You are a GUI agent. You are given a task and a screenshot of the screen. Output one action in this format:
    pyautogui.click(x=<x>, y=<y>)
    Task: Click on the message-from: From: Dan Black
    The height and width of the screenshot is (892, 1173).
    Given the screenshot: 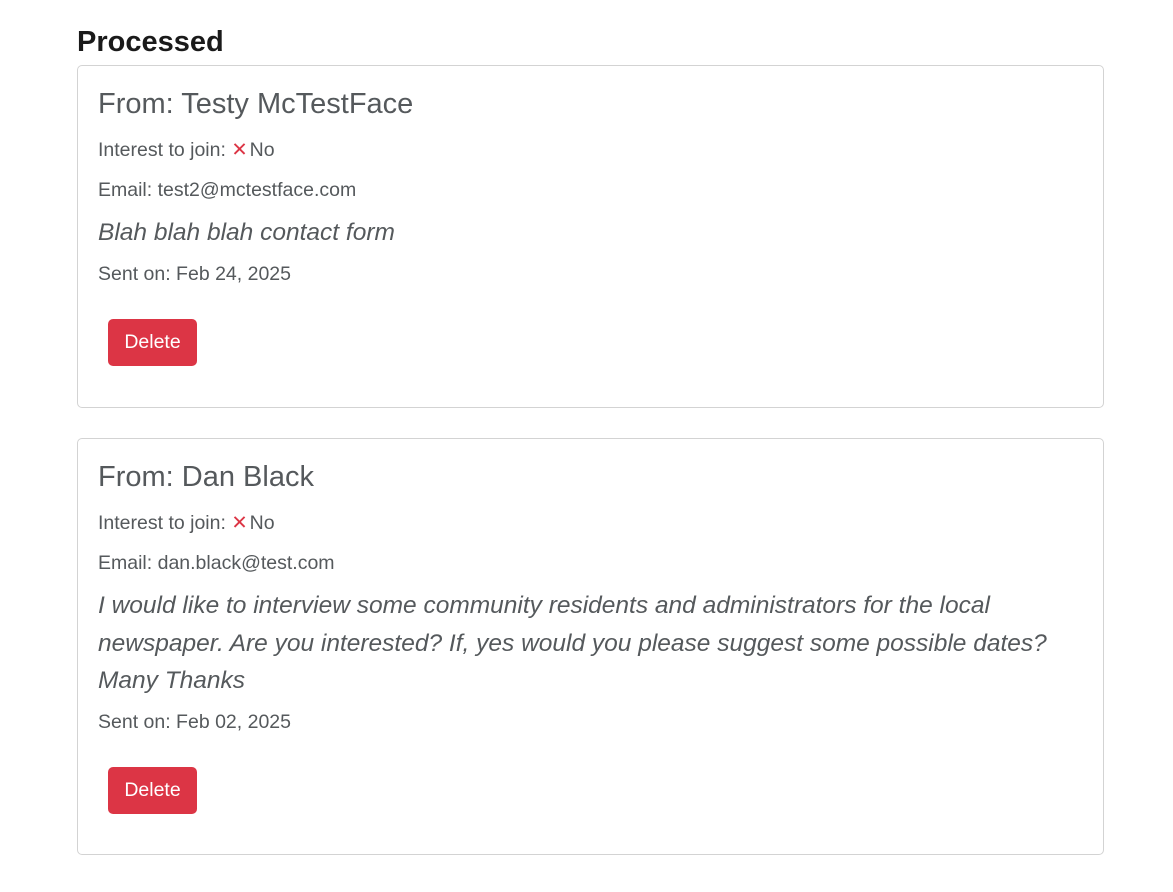 What is the action you would take?
    pyautogui.click(x=206, y=477)
    